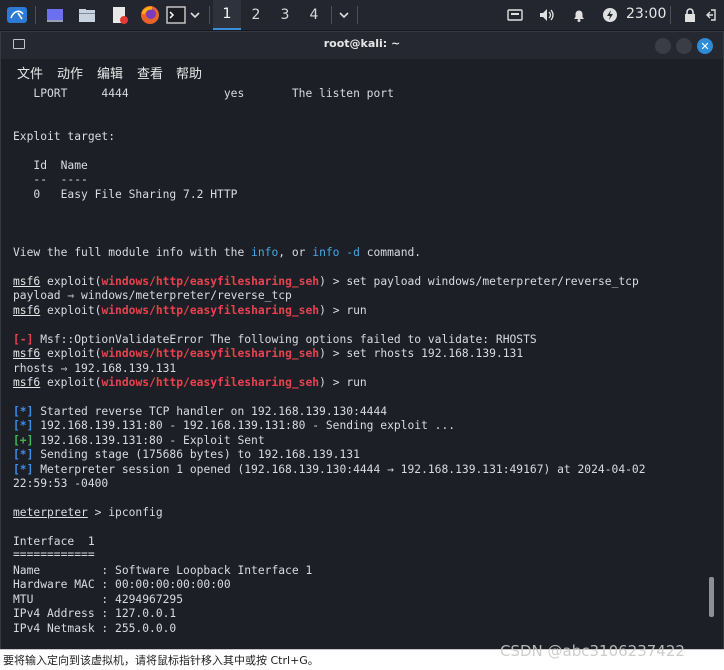 This screenshot has height=670, width=724. Describe the element at coordinates (711, 597) in the screenshot. I see `scrollbar-thumb` at that location.